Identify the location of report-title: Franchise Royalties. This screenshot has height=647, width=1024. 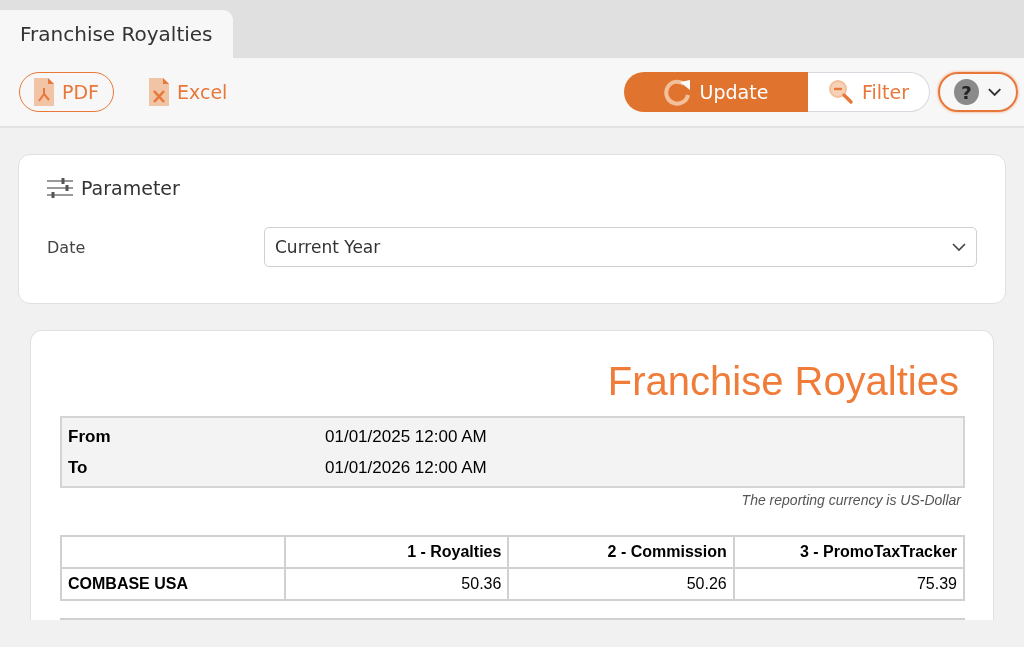
(782, 381).